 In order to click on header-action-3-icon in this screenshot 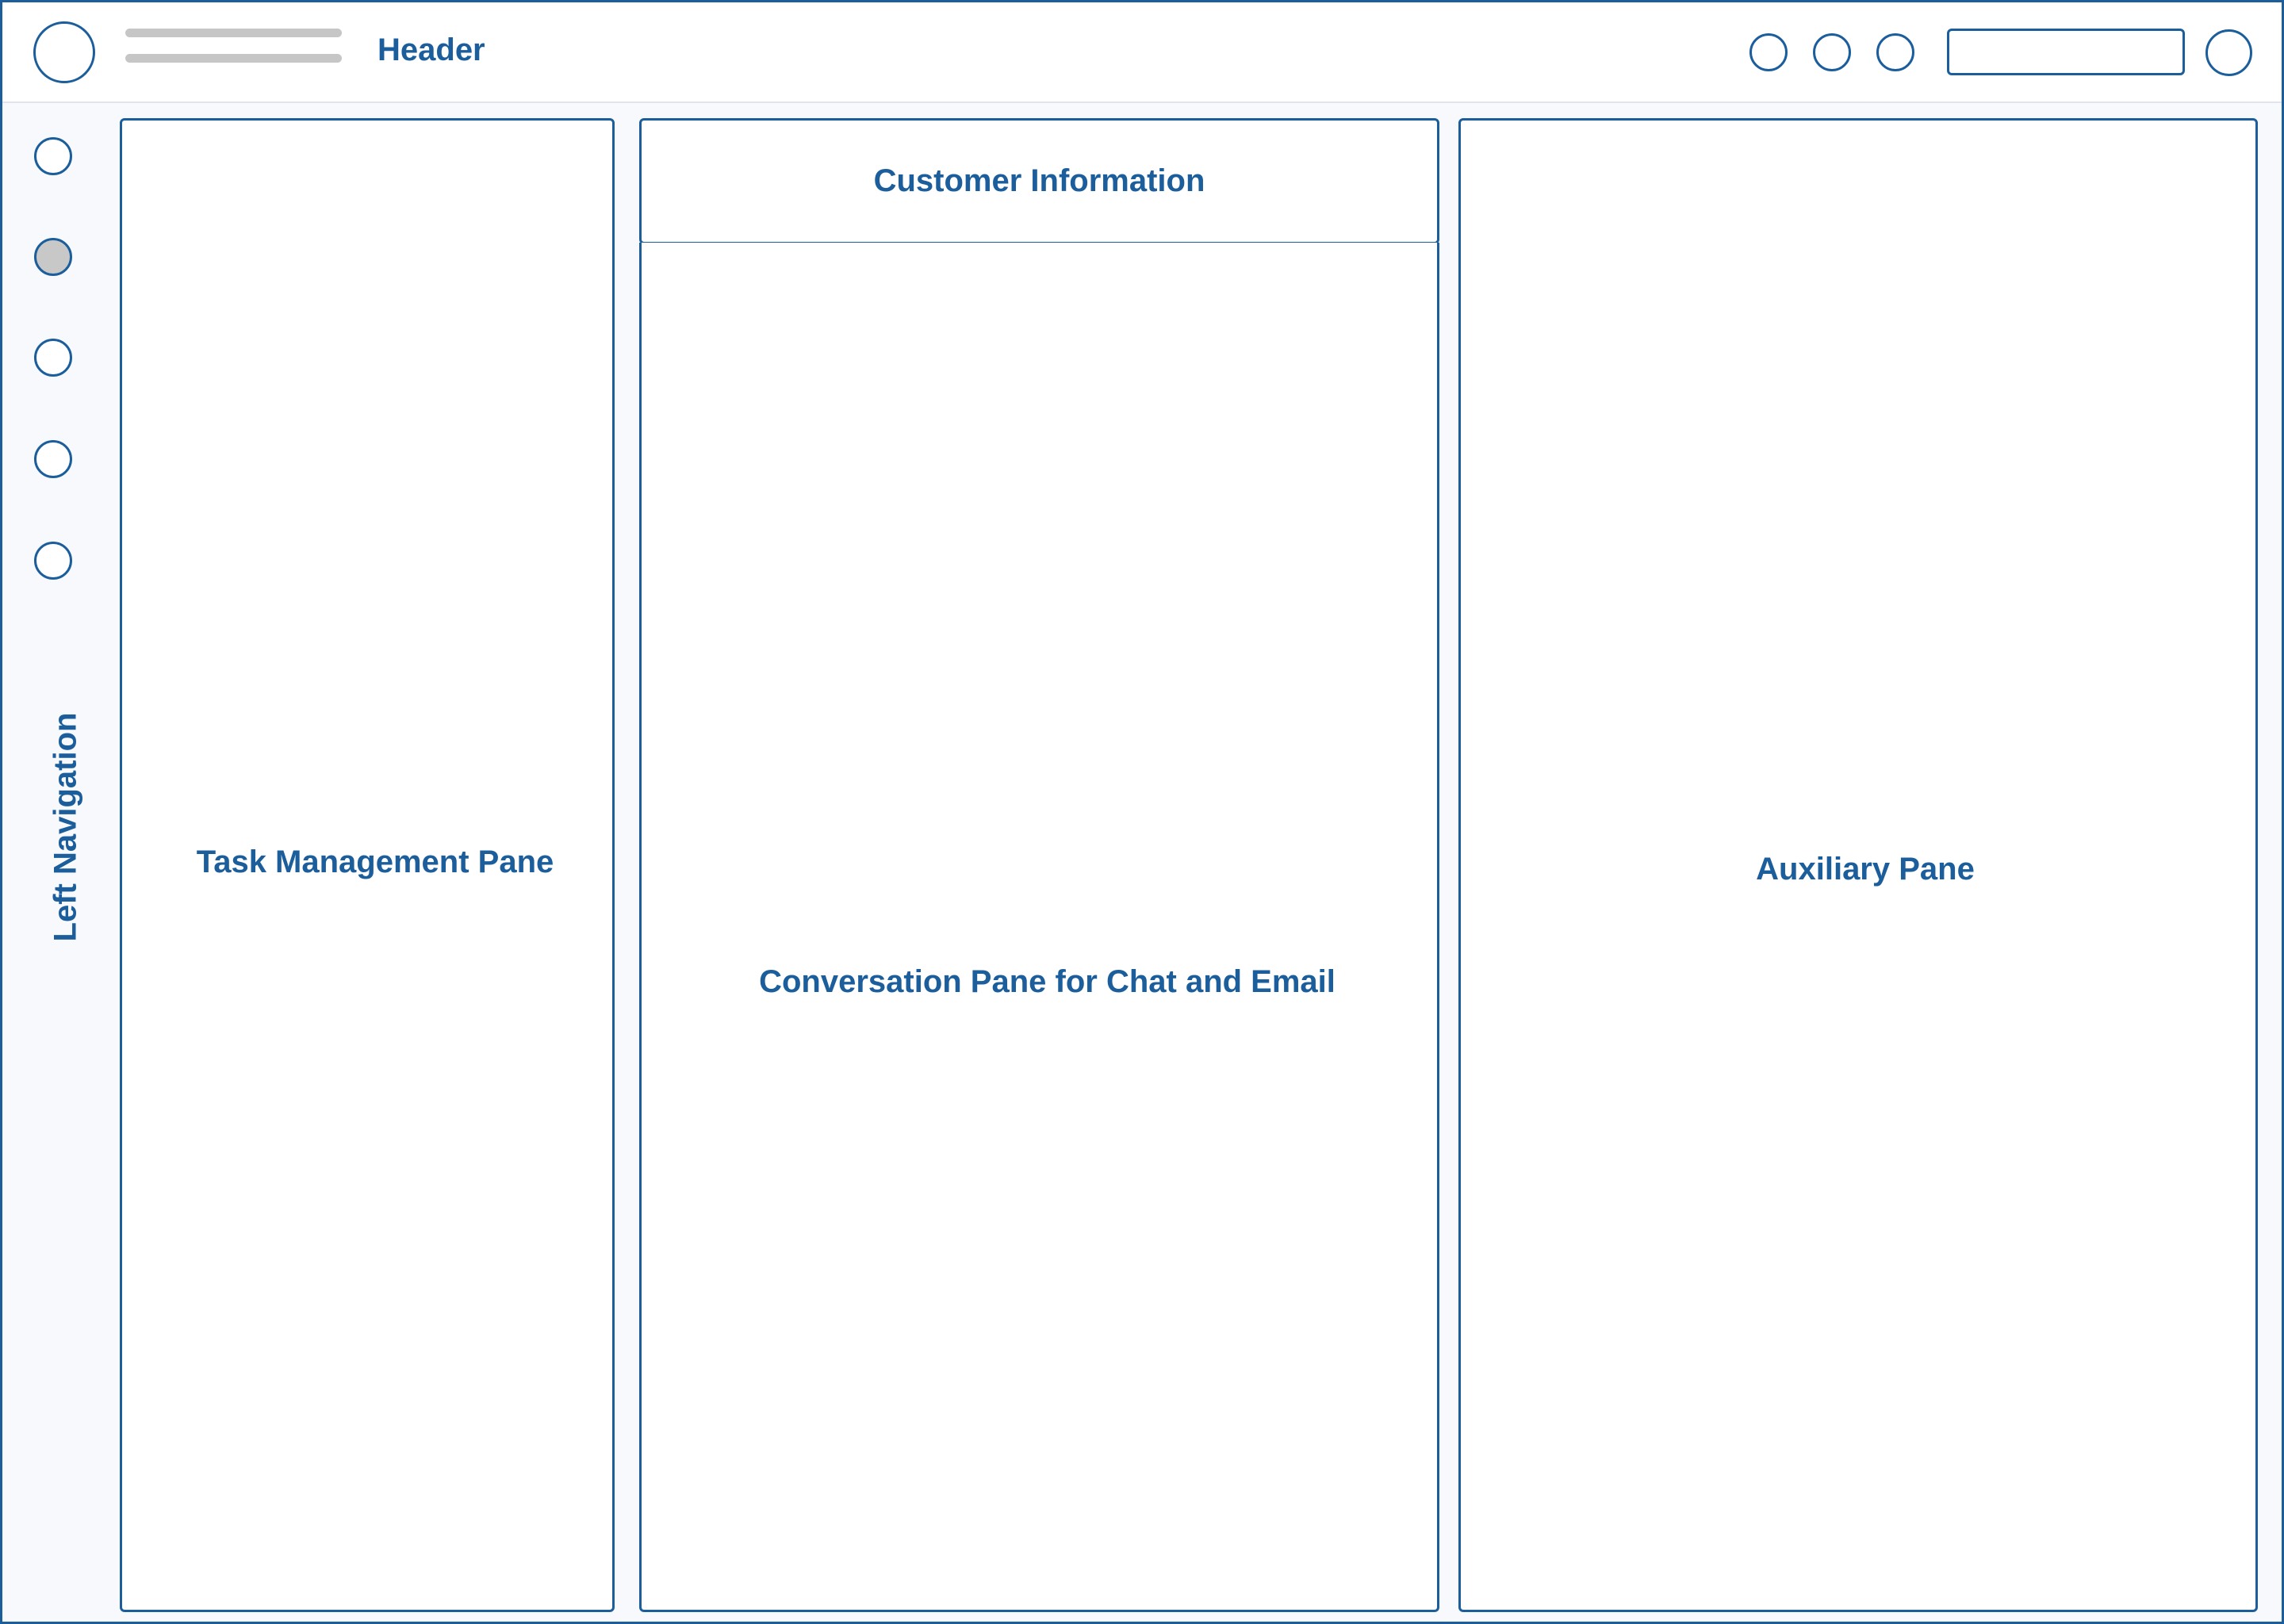, I will do `click(1895, 52)`.